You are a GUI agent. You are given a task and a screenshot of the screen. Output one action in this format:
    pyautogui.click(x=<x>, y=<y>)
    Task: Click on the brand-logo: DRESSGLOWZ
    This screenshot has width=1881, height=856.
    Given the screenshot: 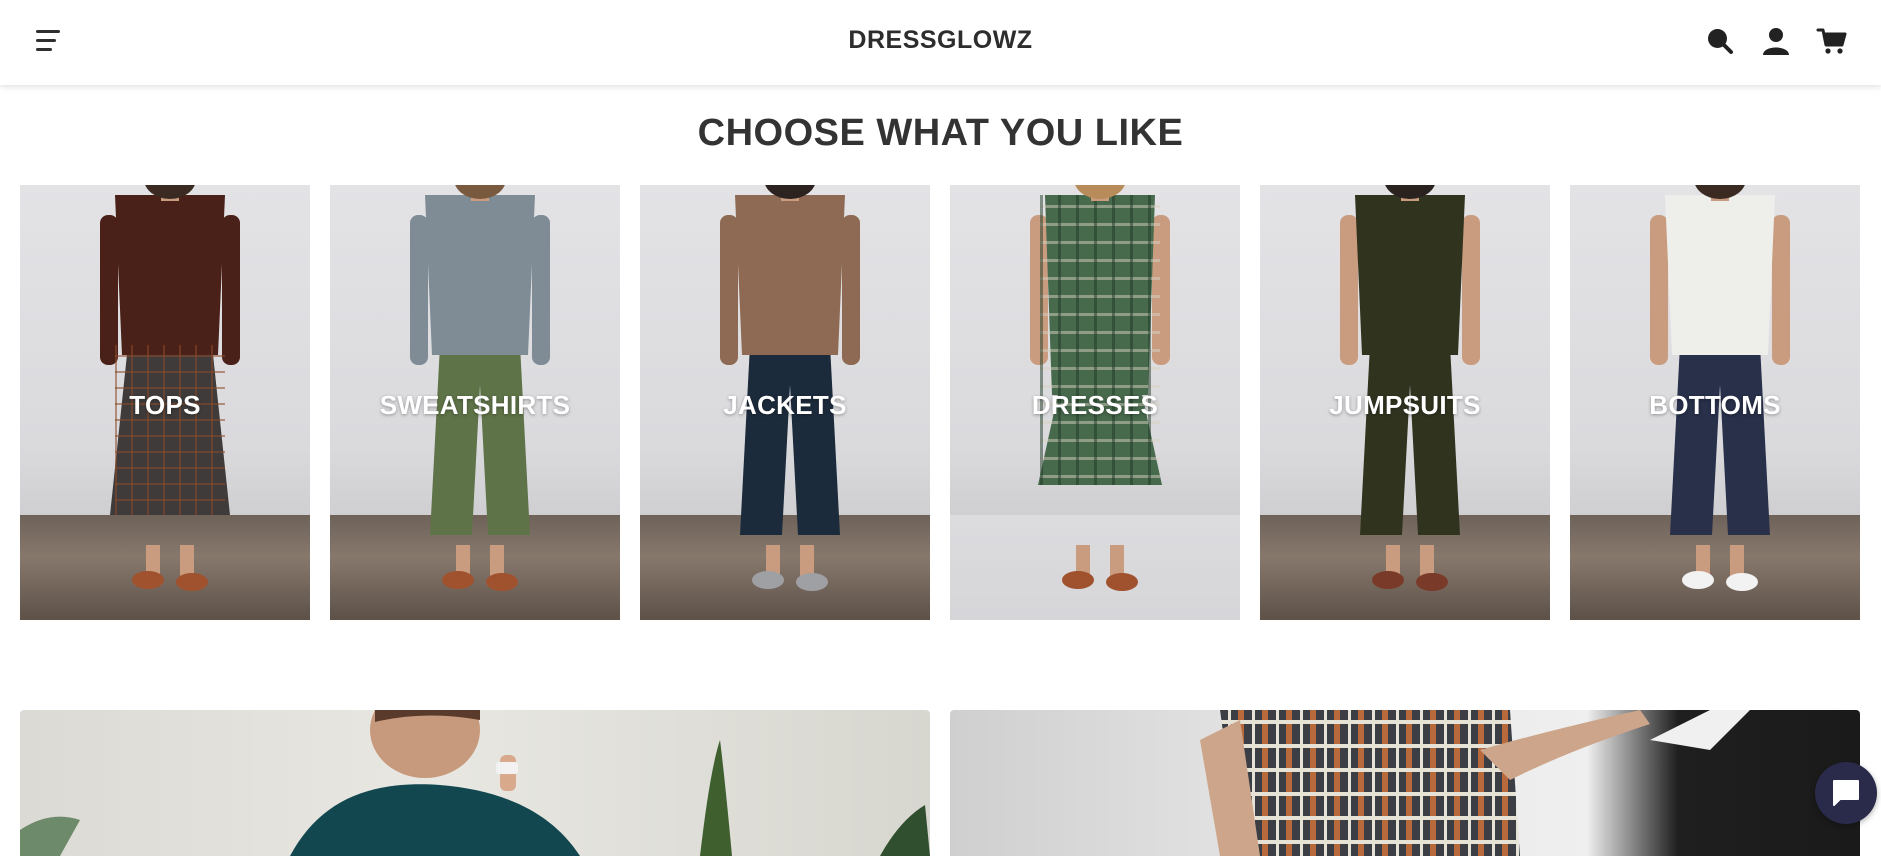 What is the action you would take?
    pyautogui.click(x=940, y=40)
    